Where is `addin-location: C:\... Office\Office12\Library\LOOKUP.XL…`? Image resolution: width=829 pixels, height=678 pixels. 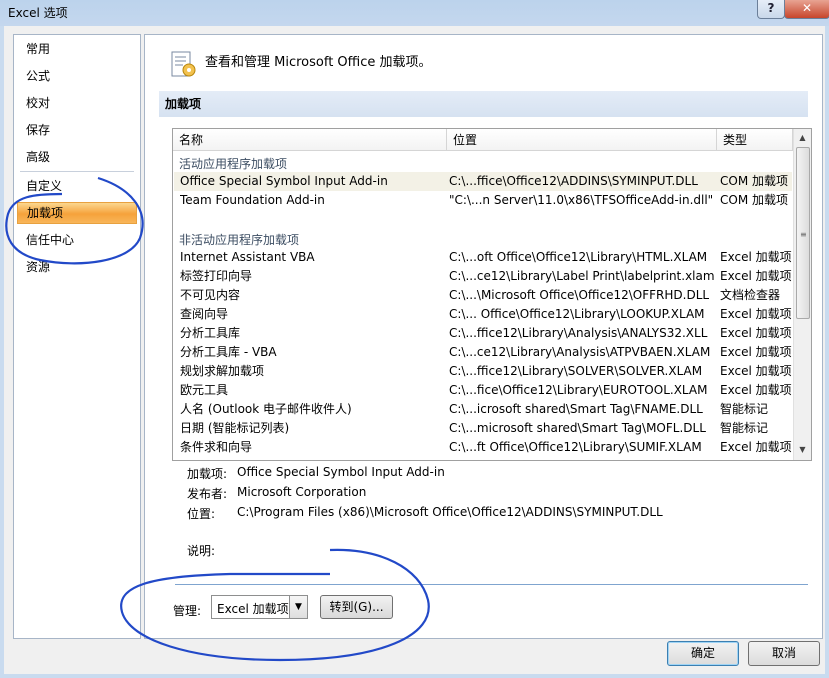 addin-location: C:\... Office\Office12\Library\LOOKUP.XL… is located at coordinates (577, 314).